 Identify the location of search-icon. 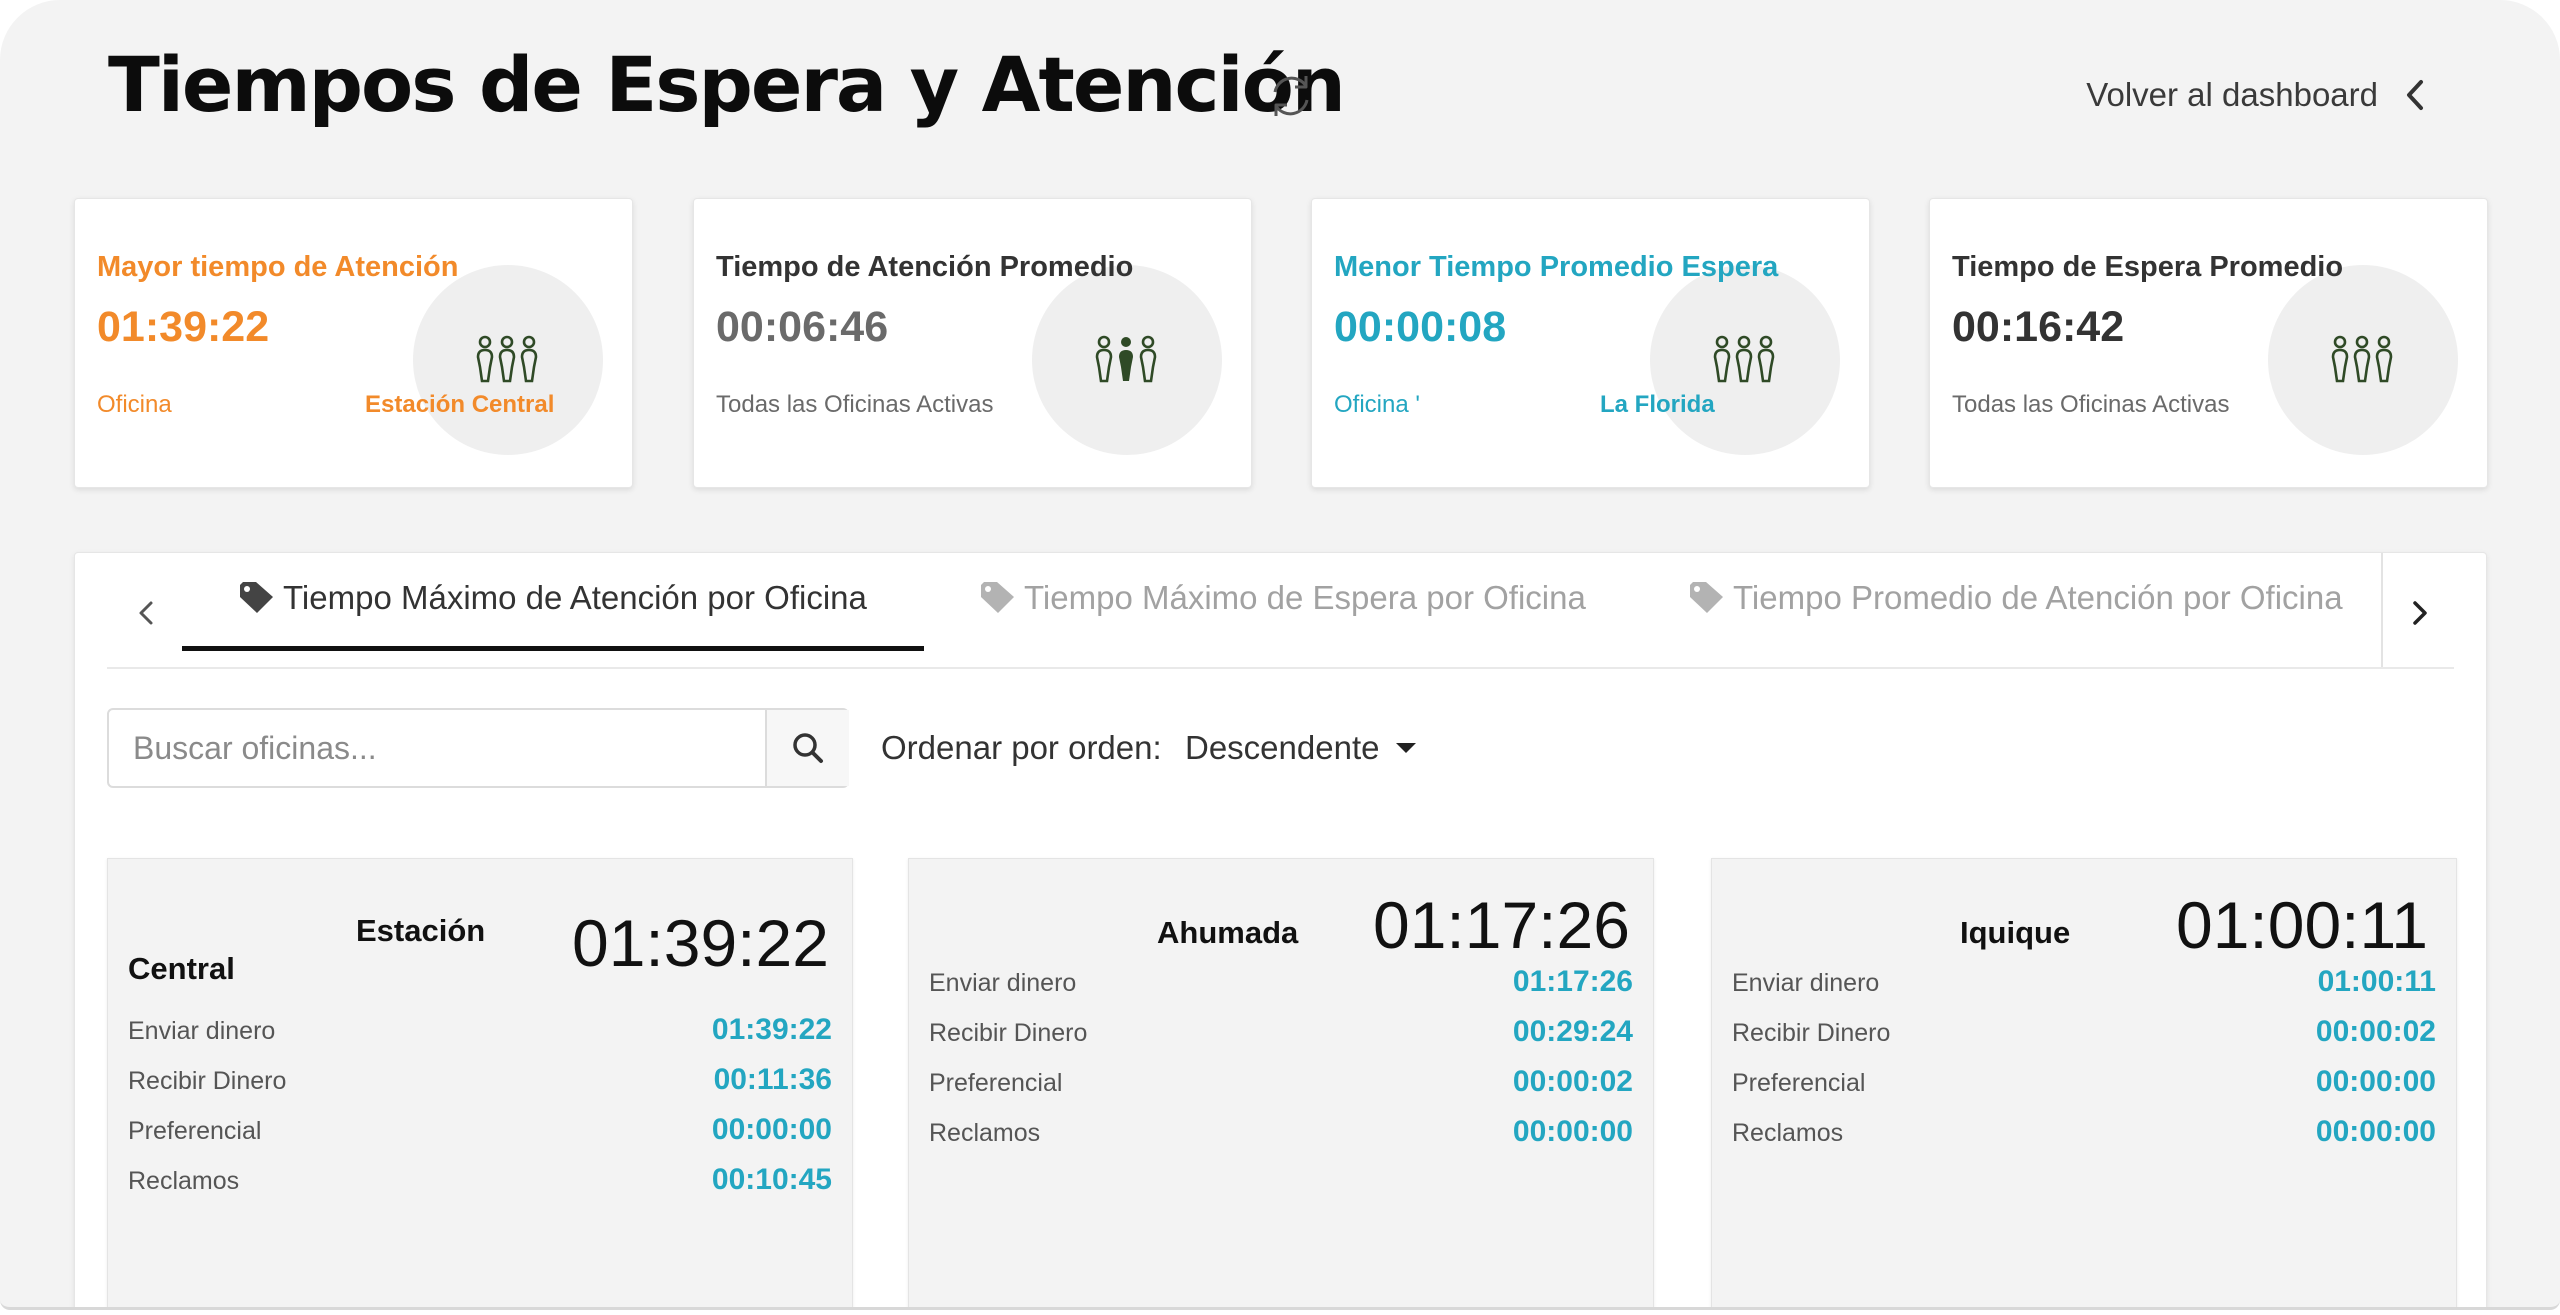
(808, 748).